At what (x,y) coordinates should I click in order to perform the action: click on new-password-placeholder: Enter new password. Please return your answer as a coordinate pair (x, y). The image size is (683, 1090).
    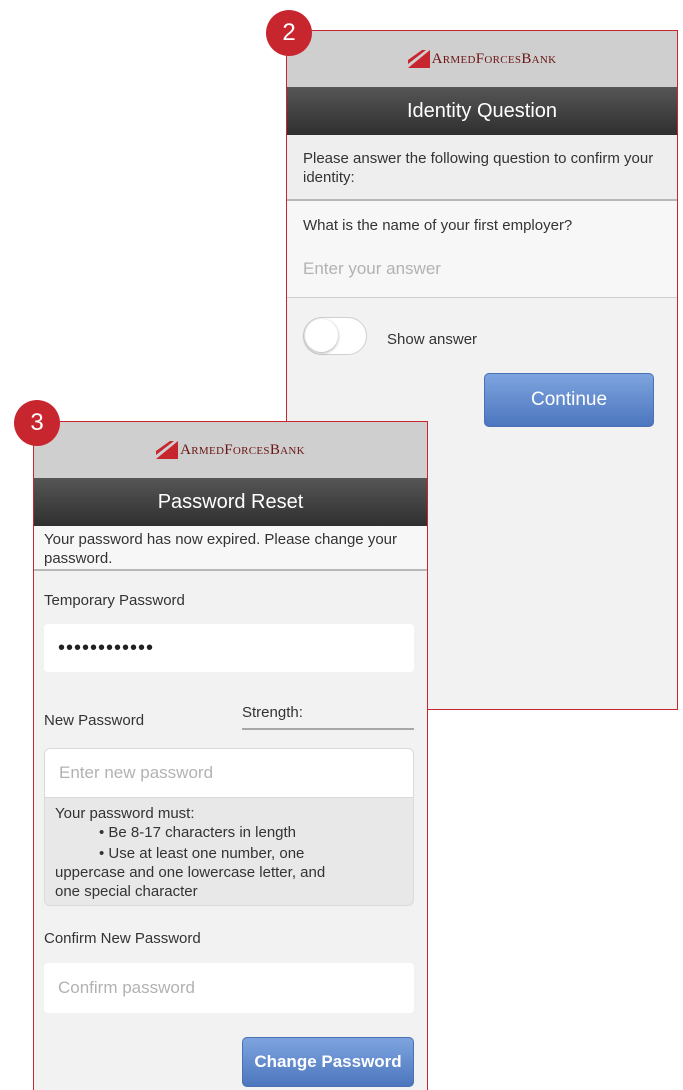
    Looking at the image, I should click on (136, 772).